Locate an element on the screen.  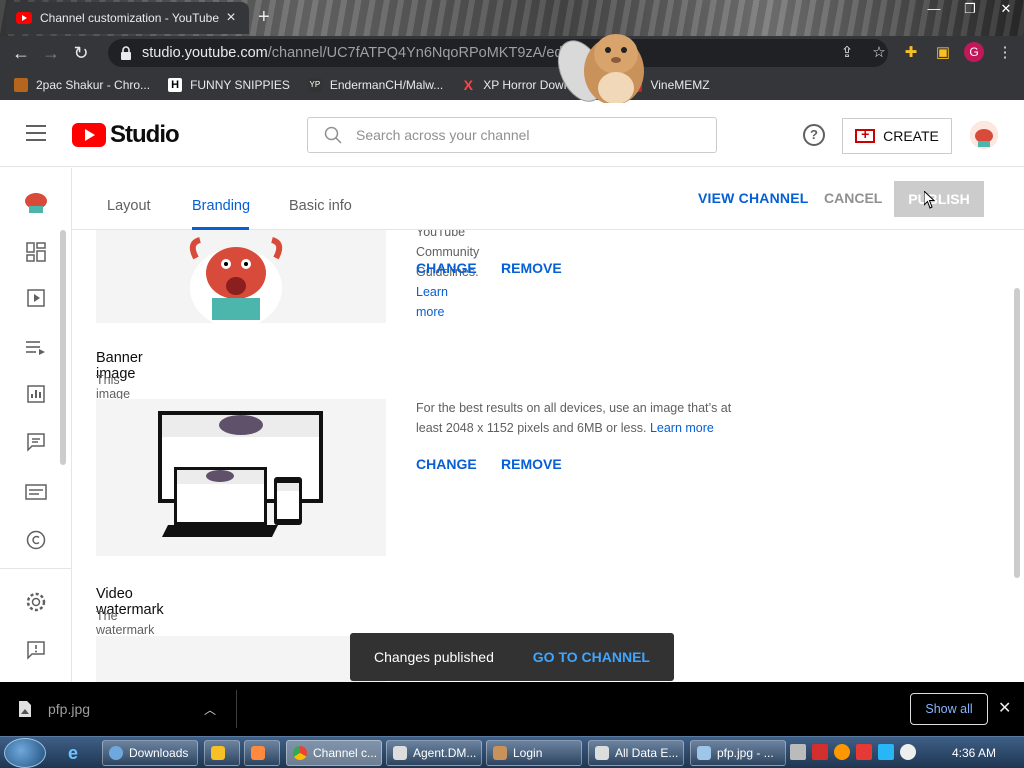
profile-change-button: CHANGE is located at coordinates (446, 268).